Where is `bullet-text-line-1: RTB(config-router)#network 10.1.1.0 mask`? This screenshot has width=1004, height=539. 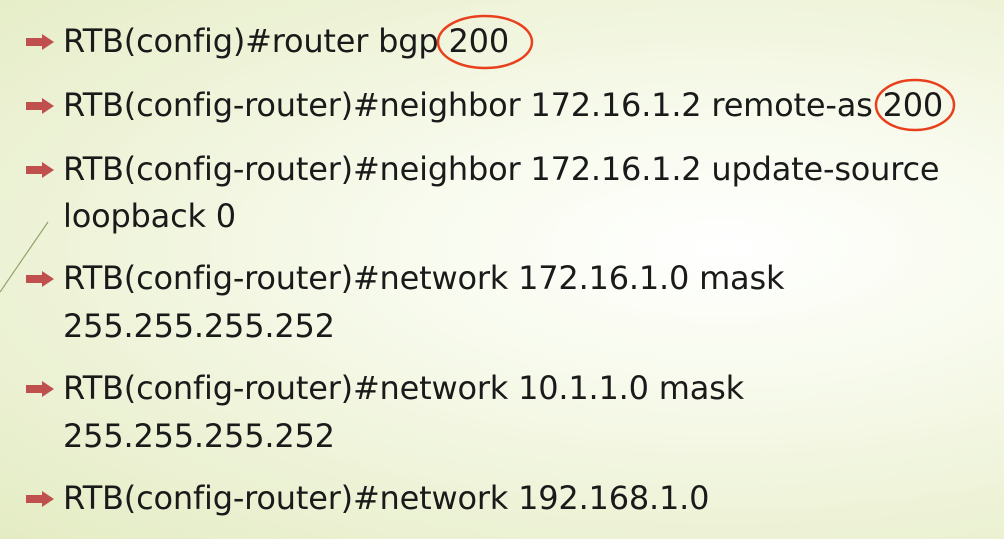
bullet-text-line-1: RTB(config-router)#network 10.1.1.0 mask is located at coordinates (403, 388).